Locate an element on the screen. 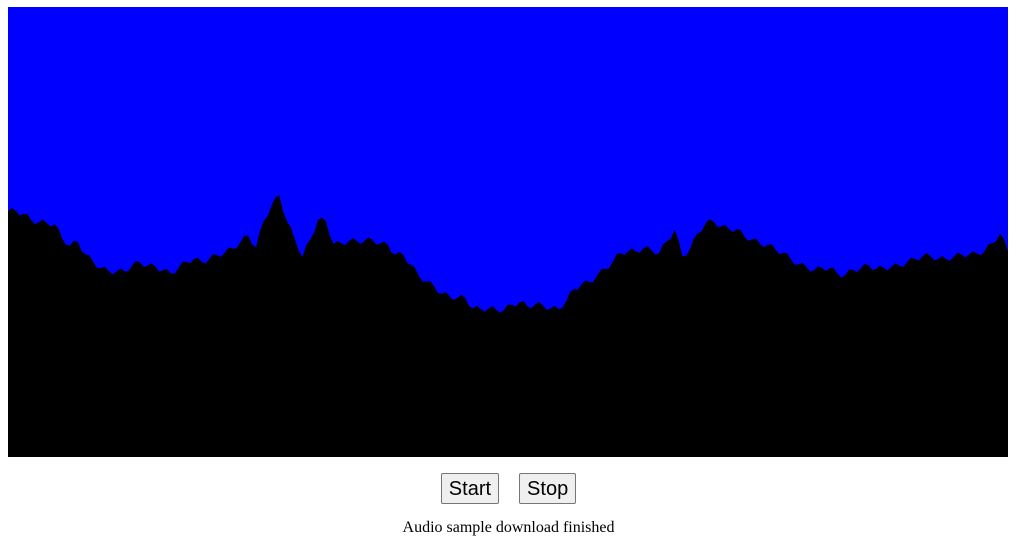 This screenshot has width=1017, height=554. start-button: Start is located at coordinates (470, 488).